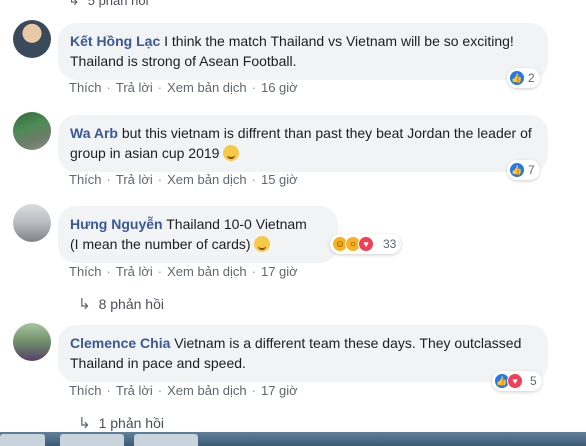  I want to click on reaction-count: 7, so click(531, 170).